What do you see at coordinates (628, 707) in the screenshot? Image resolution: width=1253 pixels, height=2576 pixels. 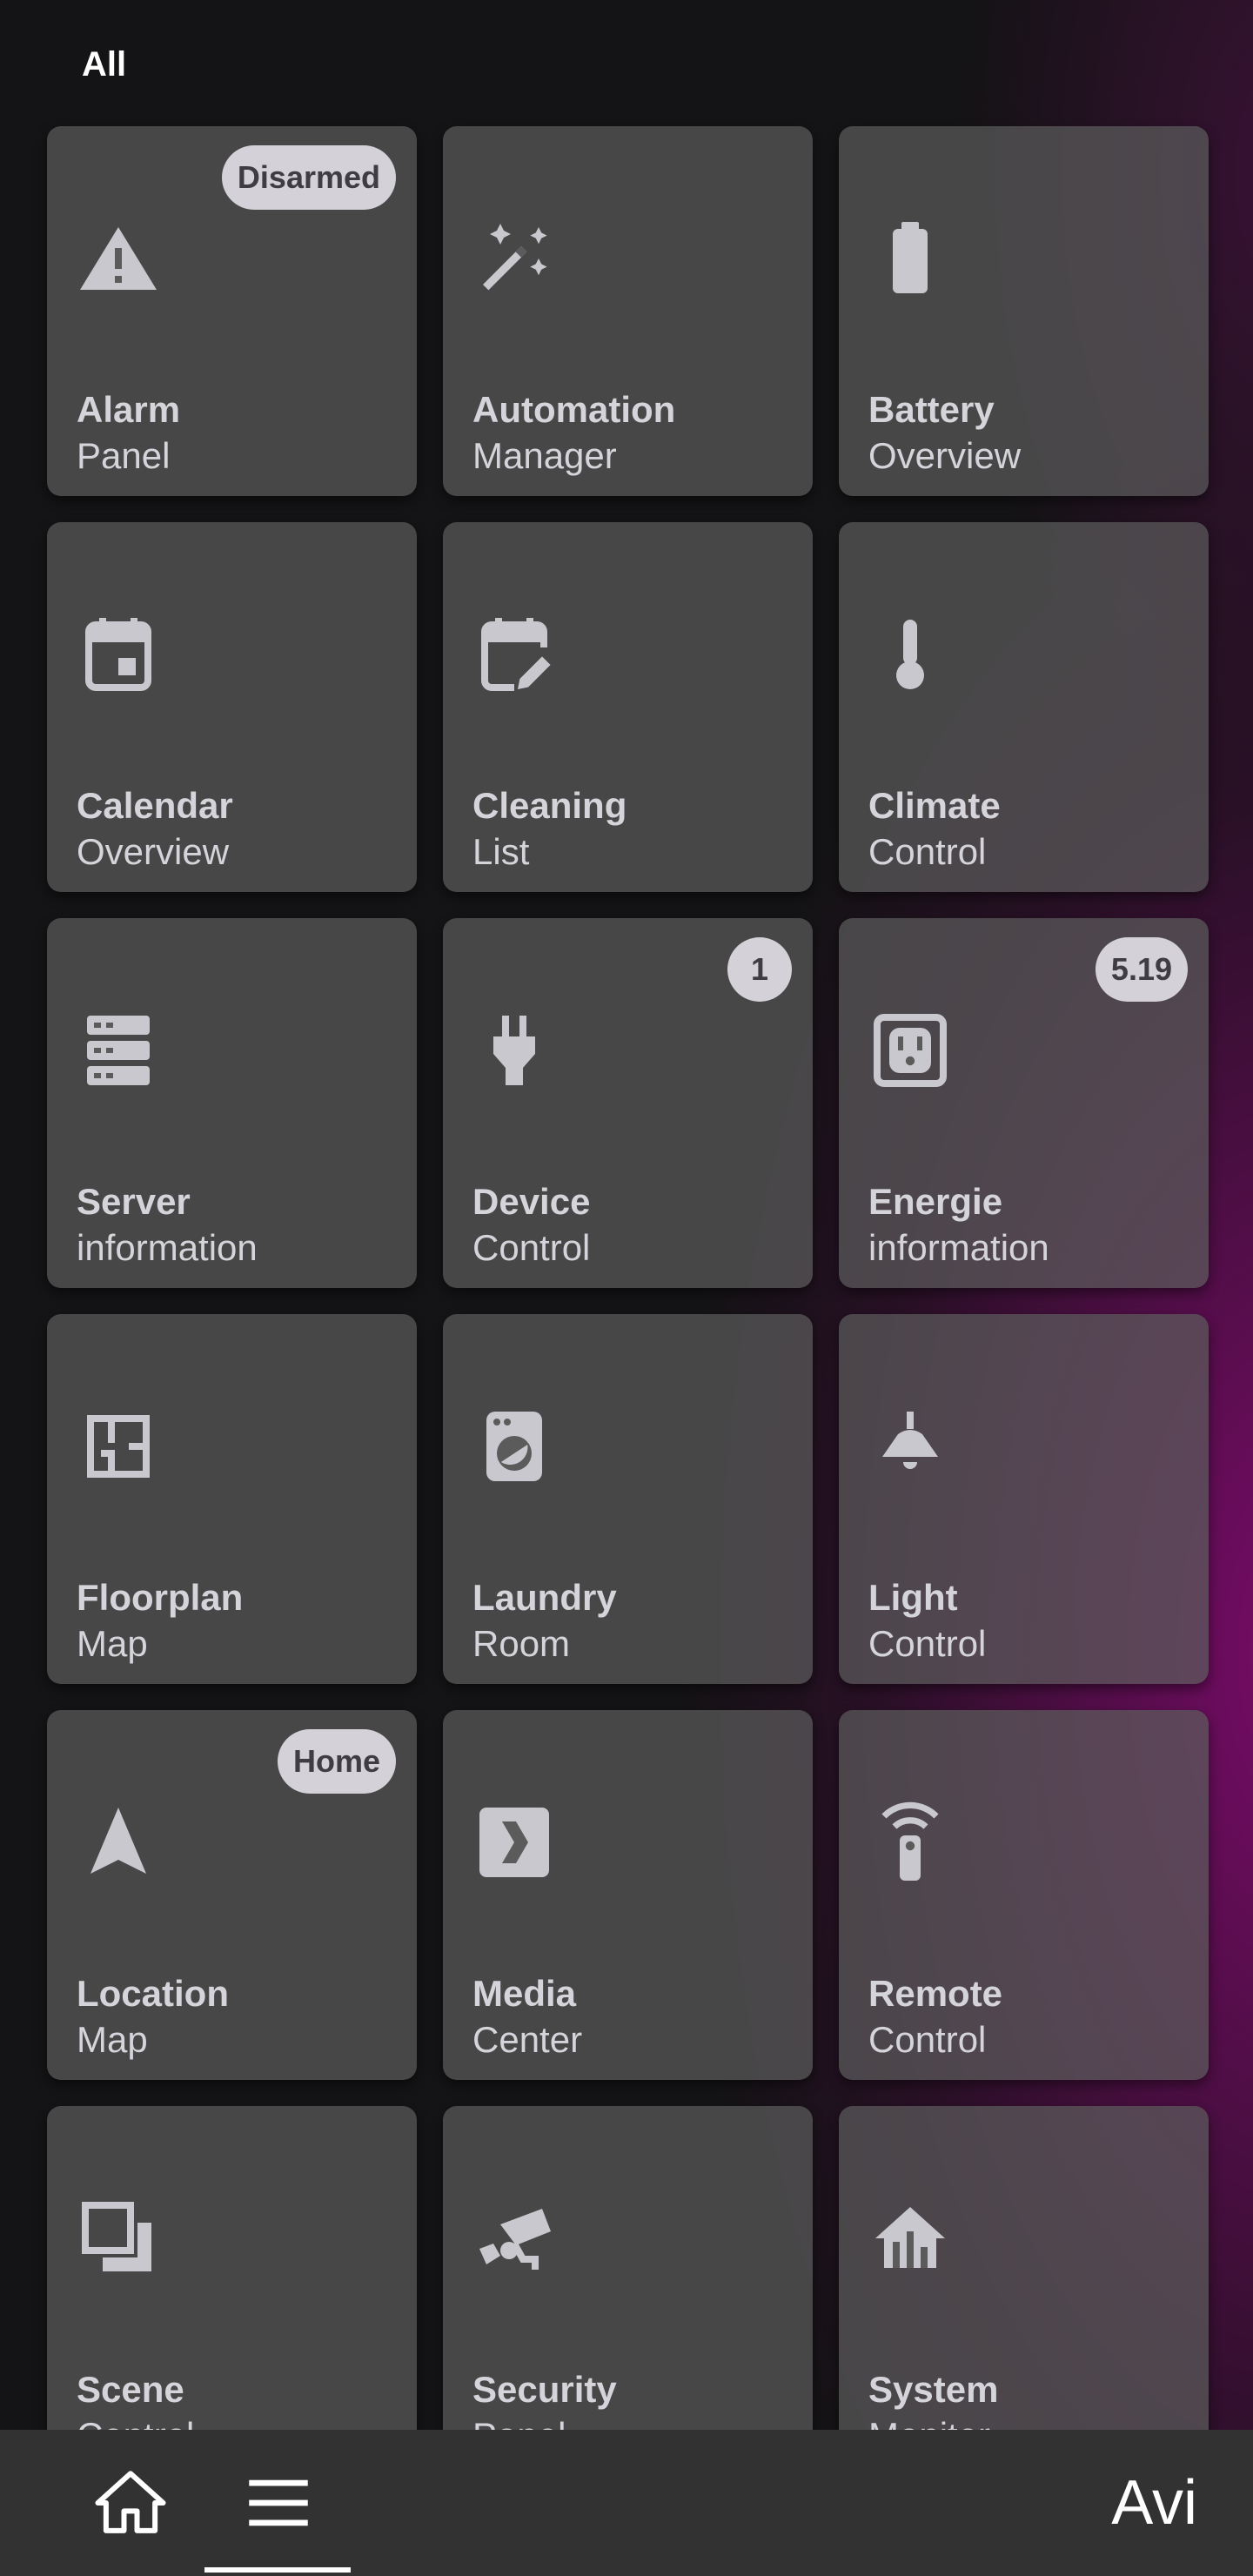 I see `card-cleaning: Cleaning List` at bounding box center [628, 707].